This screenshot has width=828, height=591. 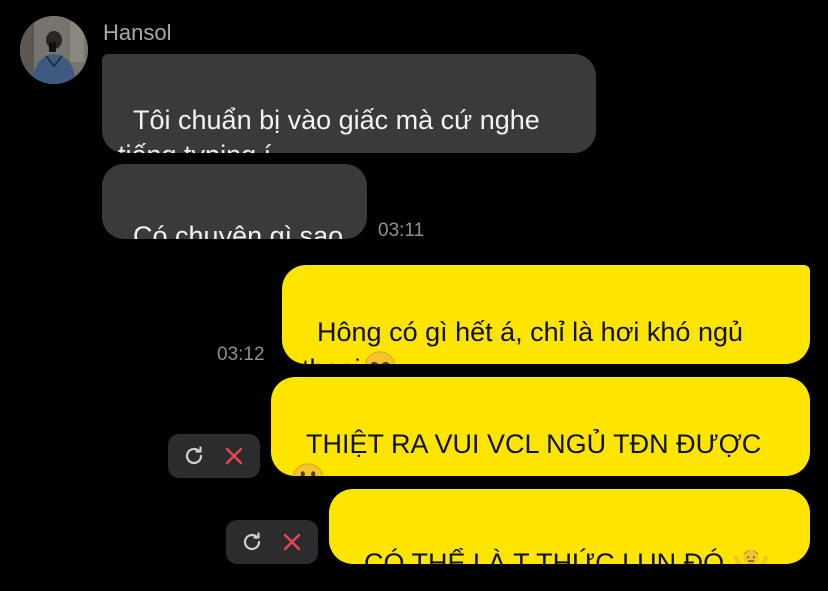 I want to click on incoming-message: Có chuyện gì sao, so click(x=234, y=201).